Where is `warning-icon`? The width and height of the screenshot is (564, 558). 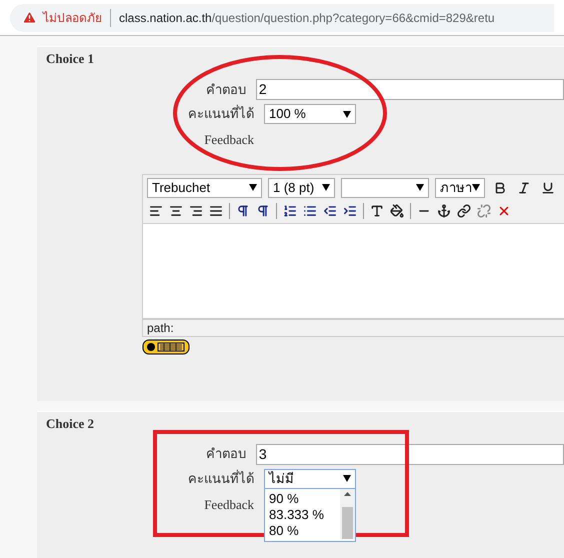 warning-icon is located at coordinates (29, 17).